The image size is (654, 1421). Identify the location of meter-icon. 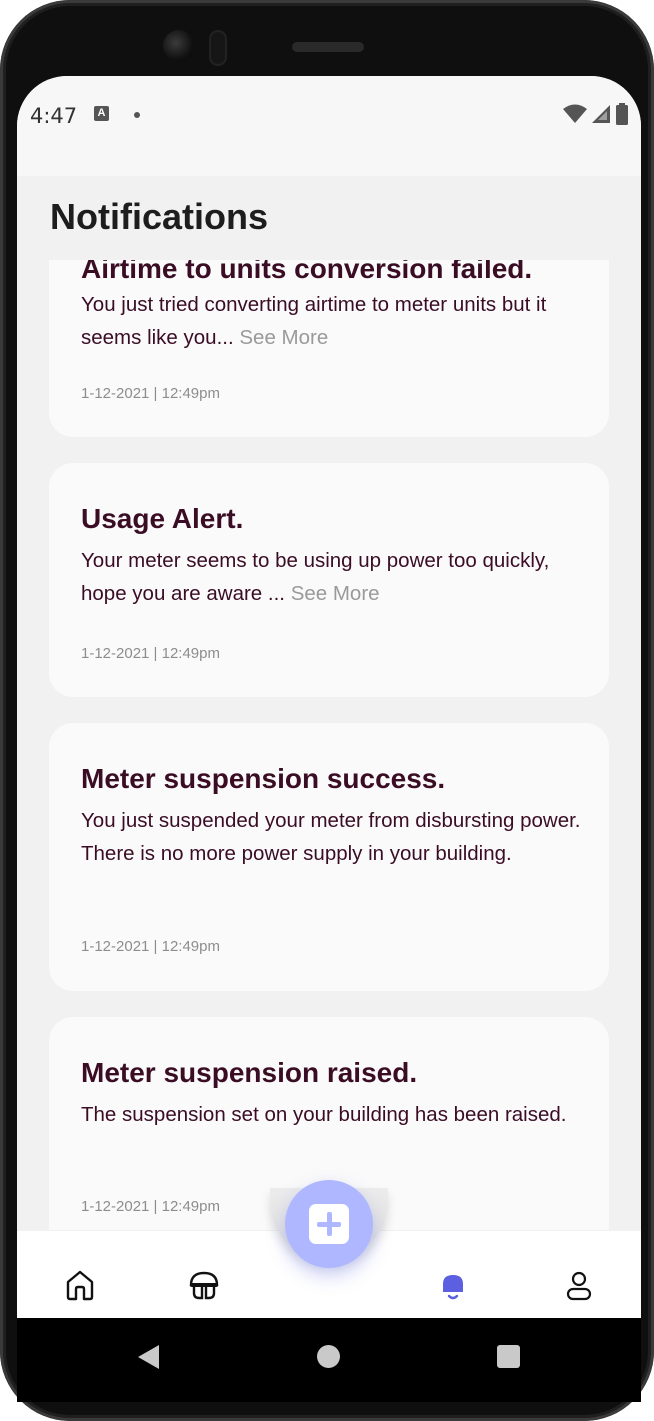
(204, 1285).